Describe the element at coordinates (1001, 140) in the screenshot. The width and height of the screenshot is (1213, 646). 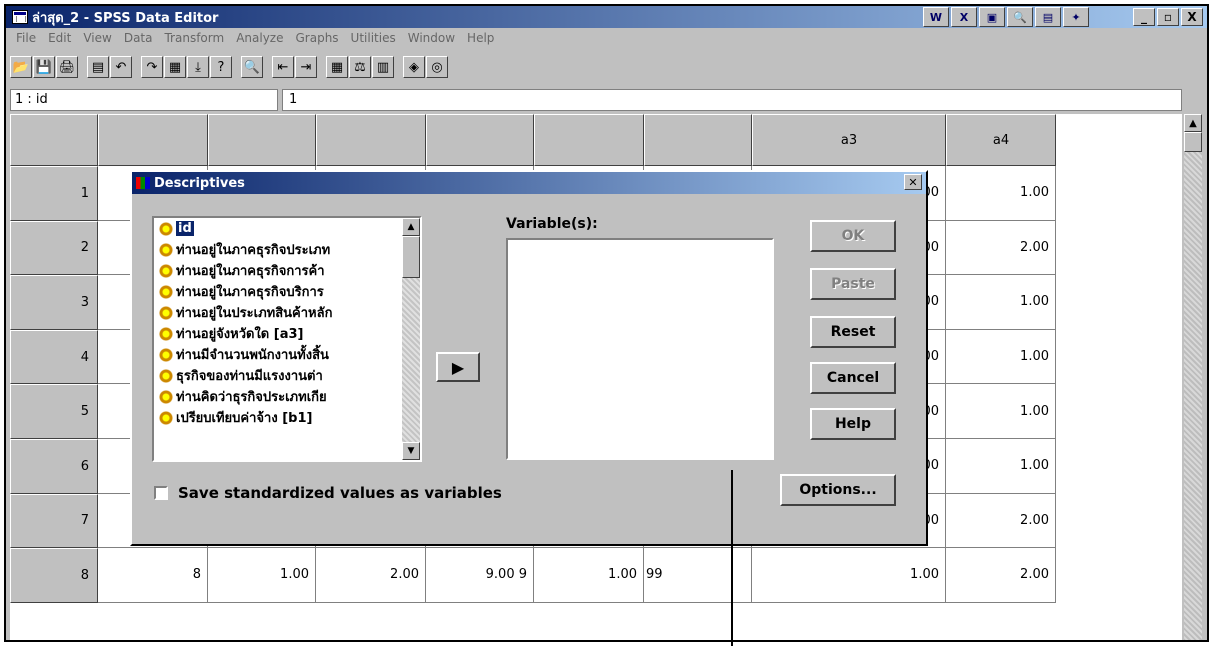
I see `column-header: a4` at that location.